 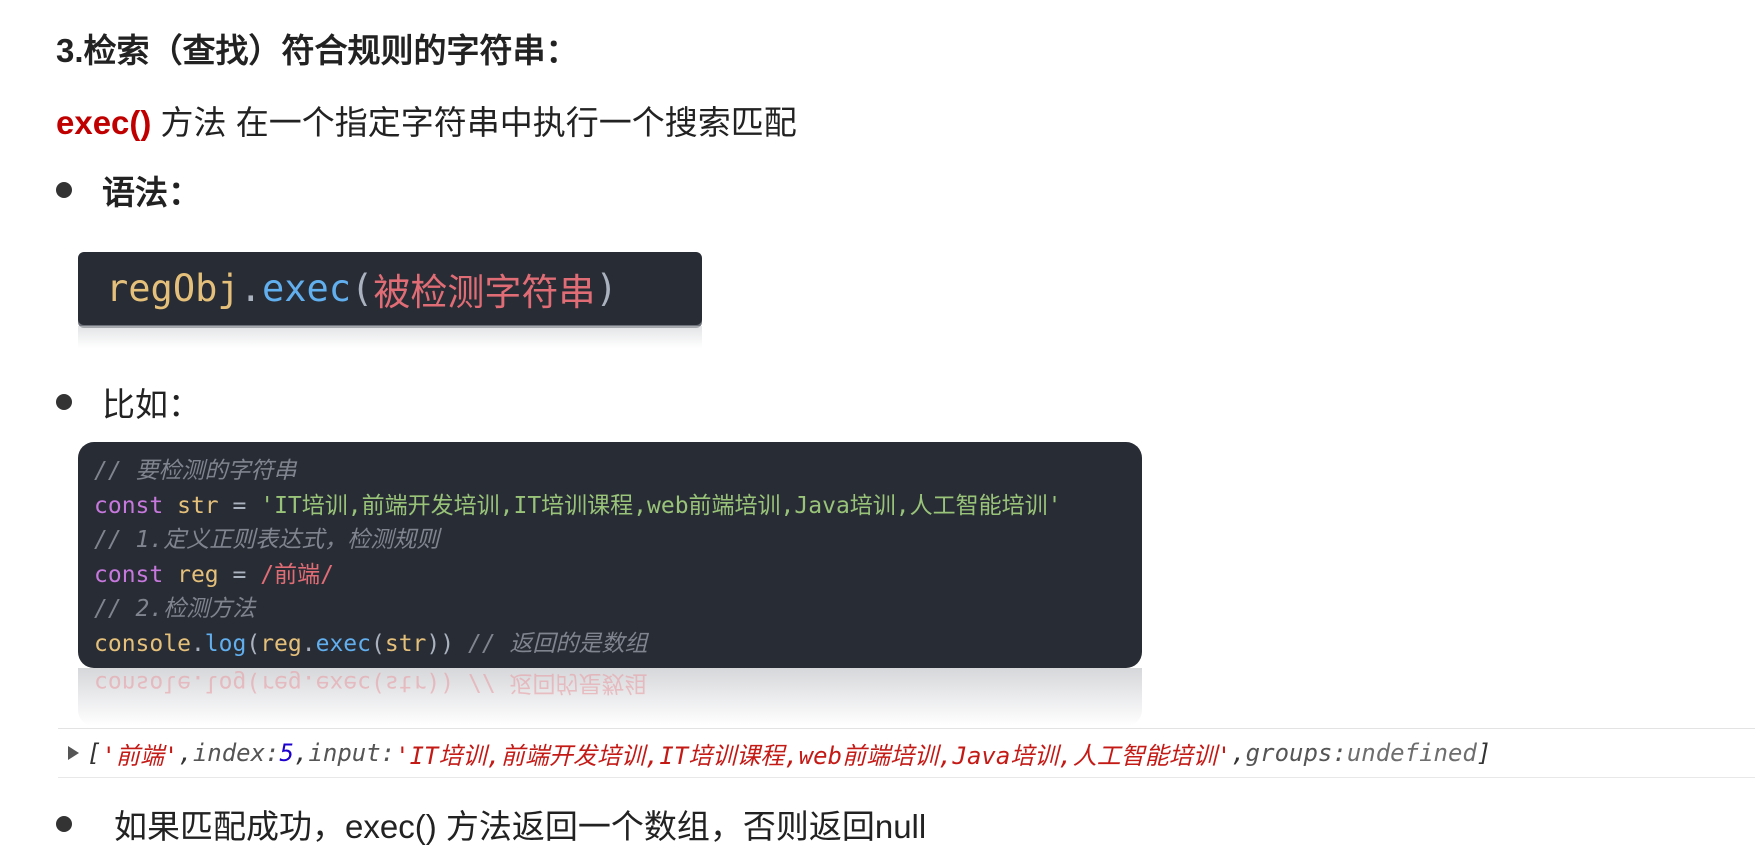 I want to click on code-paren: )), so click(x=440, y=643).